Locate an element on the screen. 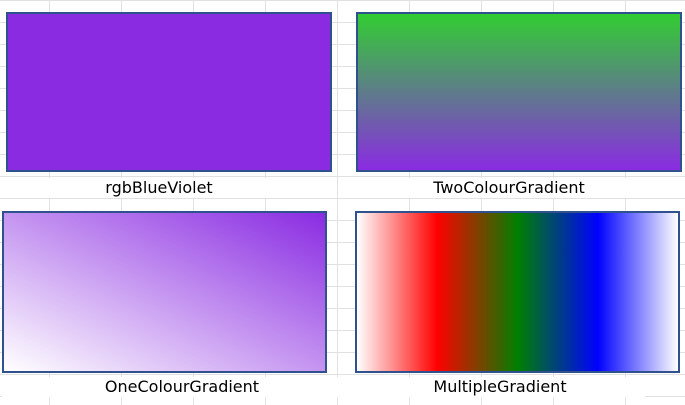 This screenshot has height=405, width=685. cell-label-multiple-gradient: MultipleGradient is located at coordinates (500, 387).